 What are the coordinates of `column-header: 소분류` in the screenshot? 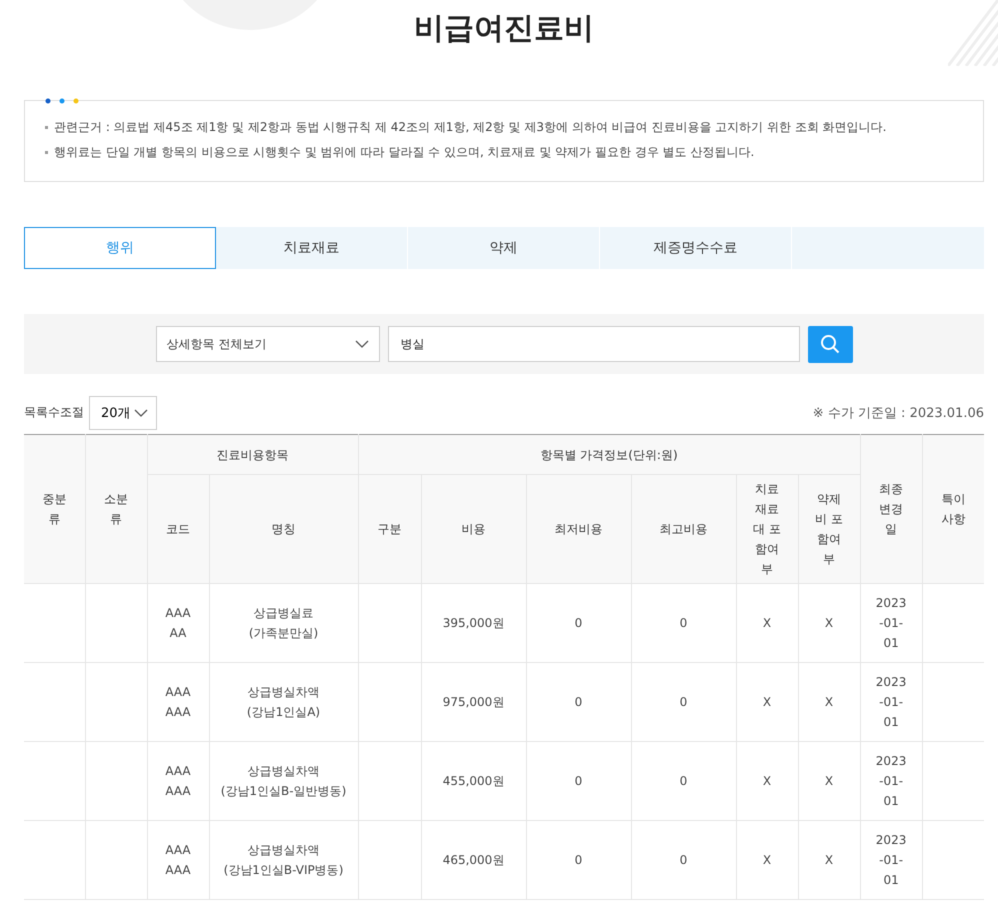 It's located at (116, 509).